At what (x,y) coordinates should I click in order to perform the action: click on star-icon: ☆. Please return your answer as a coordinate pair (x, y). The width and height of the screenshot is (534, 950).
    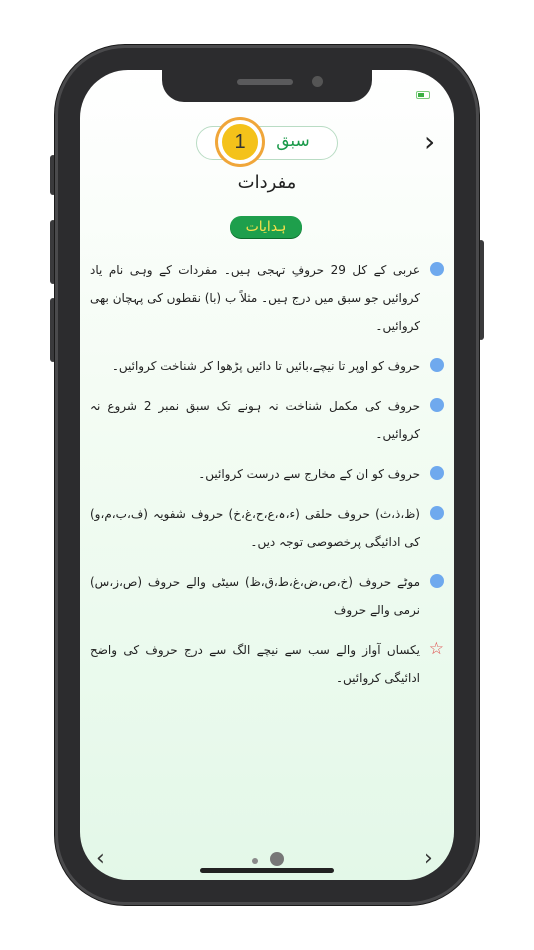
    Looking at the image, I should click on (436, 649).